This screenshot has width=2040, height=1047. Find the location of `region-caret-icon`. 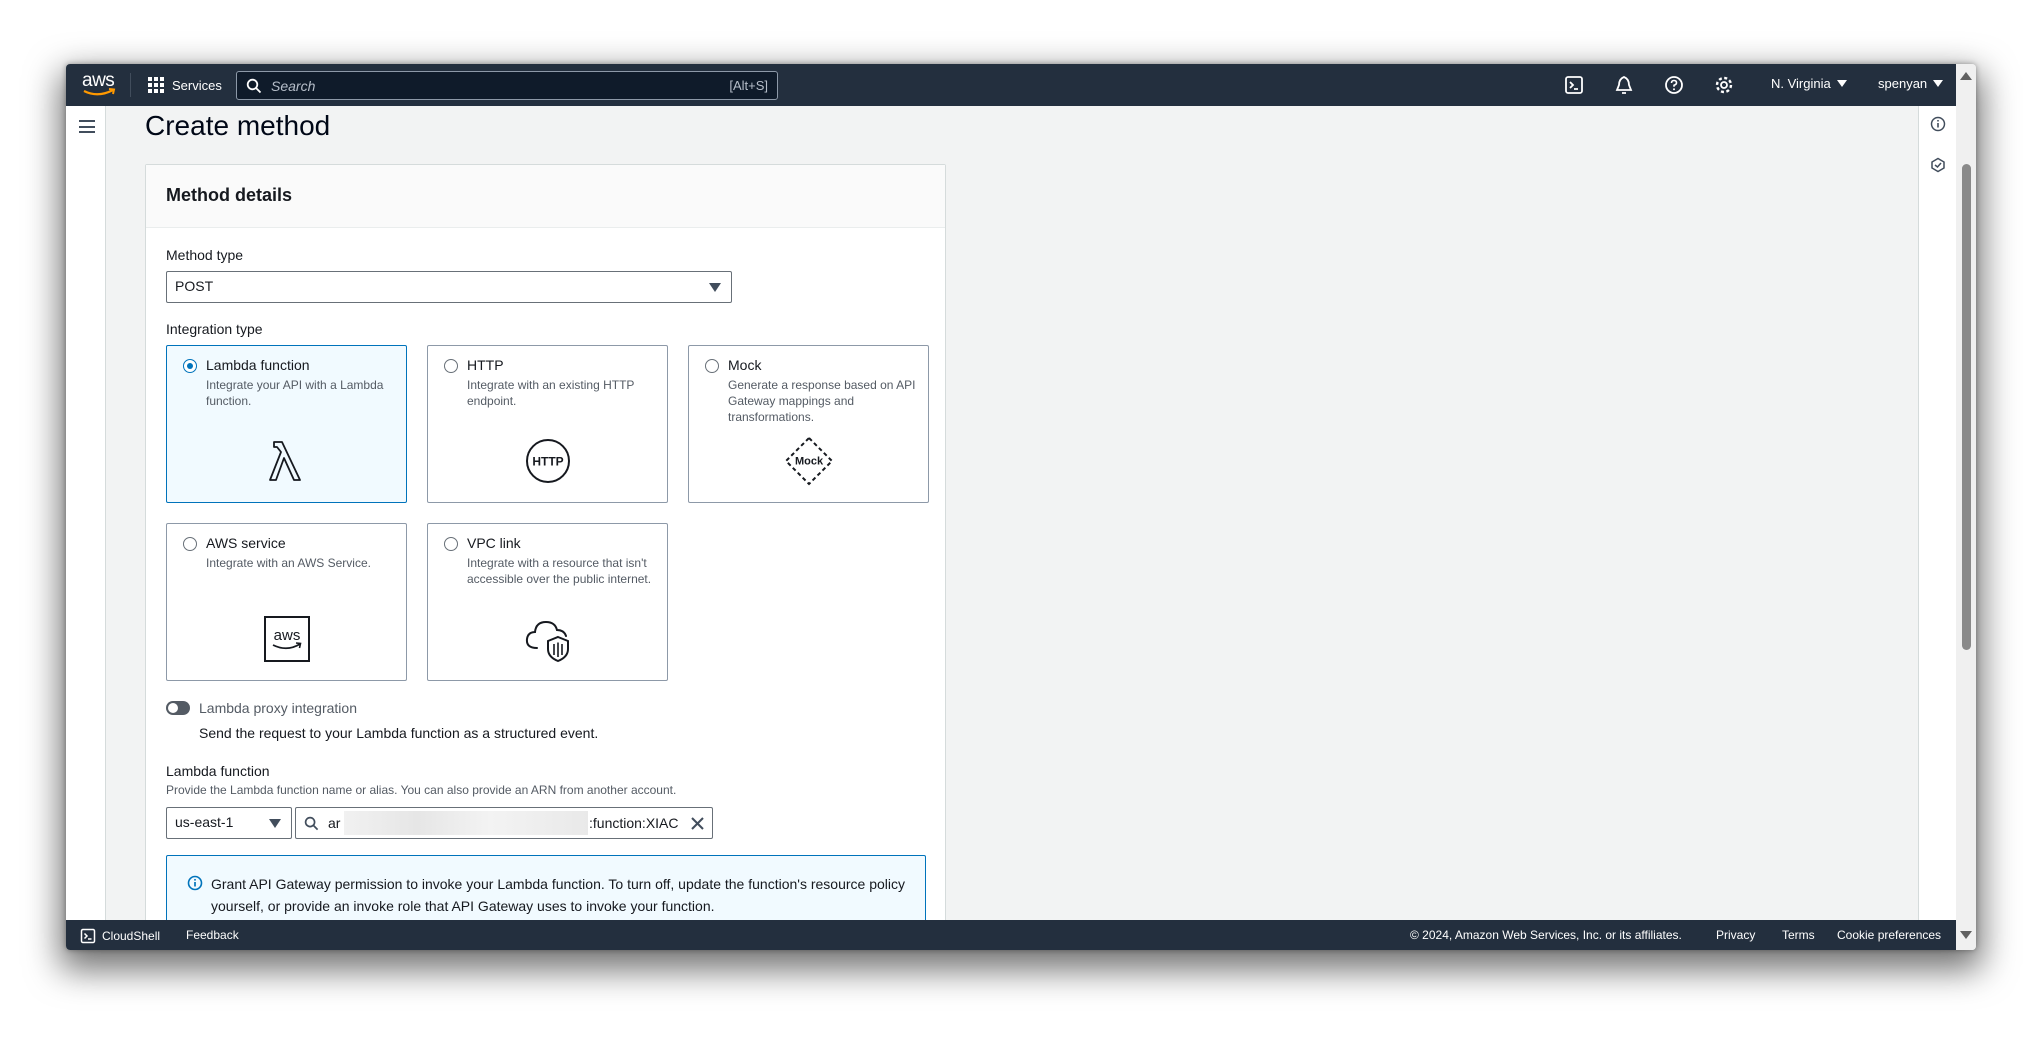

region-caret-icon is located at coordinates (1841, 83).